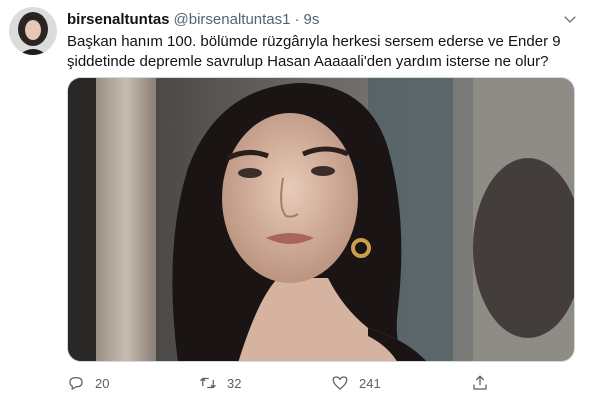  Describe the element at coordinates (340, 383) in the screenshot. I see `heart-icon` at that location.